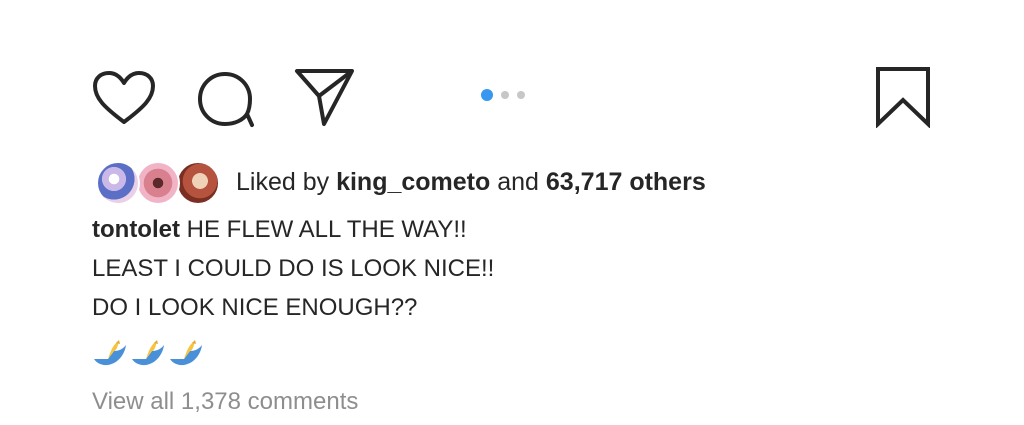  Describe the element at coordinates (413, 182) in the screenshot. I see `liker-username: king_cometo` at that location.